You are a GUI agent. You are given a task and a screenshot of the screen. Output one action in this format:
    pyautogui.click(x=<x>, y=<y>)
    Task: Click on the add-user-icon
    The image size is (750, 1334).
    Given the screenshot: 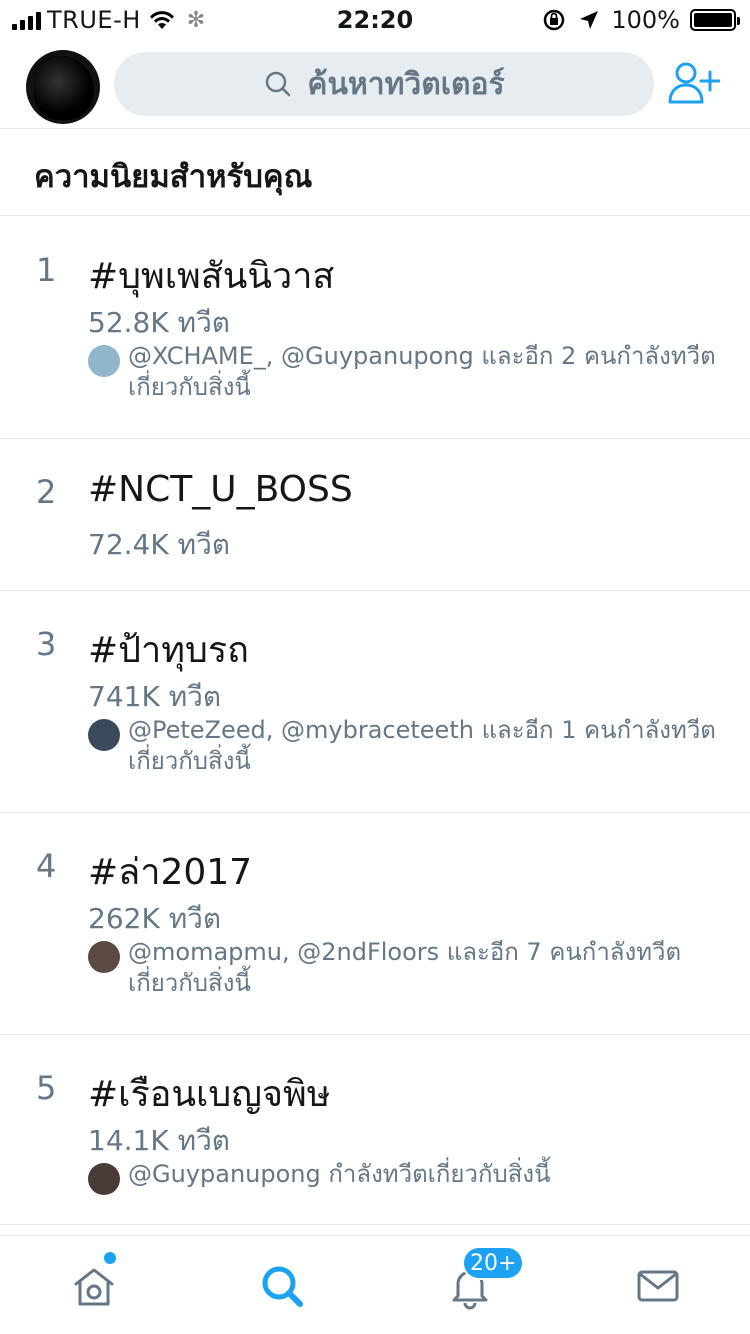 What is the action you would take?
    pyautogui.click(x=694, y=83)
    